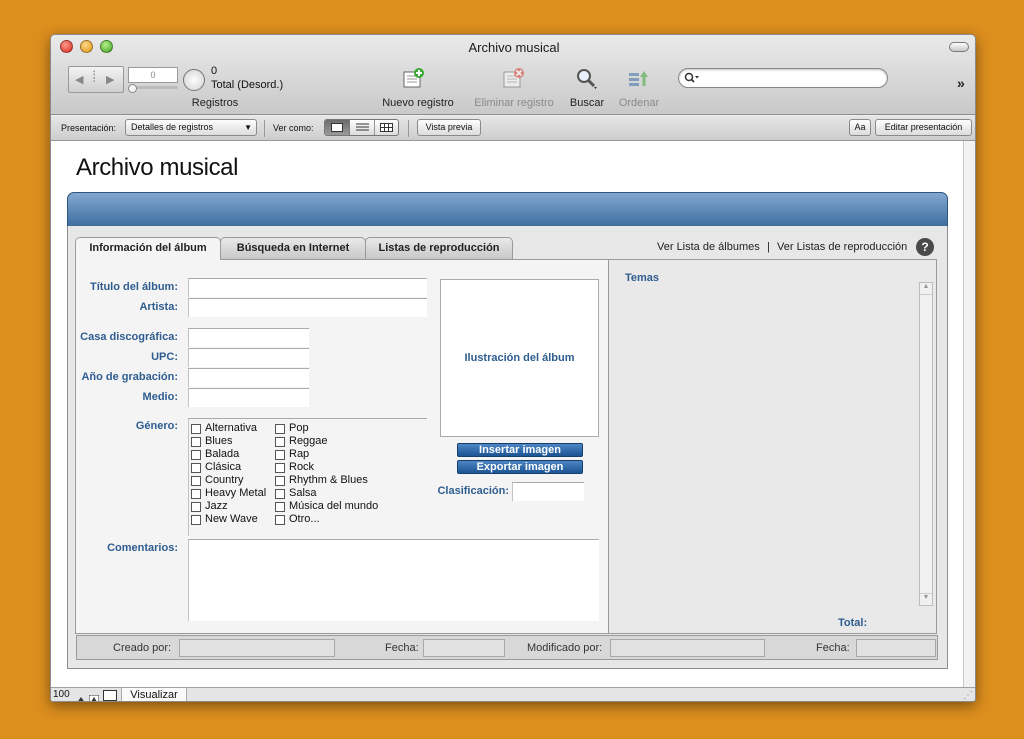 The image size is (1024, 739). I want to click on delete-record-button: Eliminar registro, so click(514, 103).